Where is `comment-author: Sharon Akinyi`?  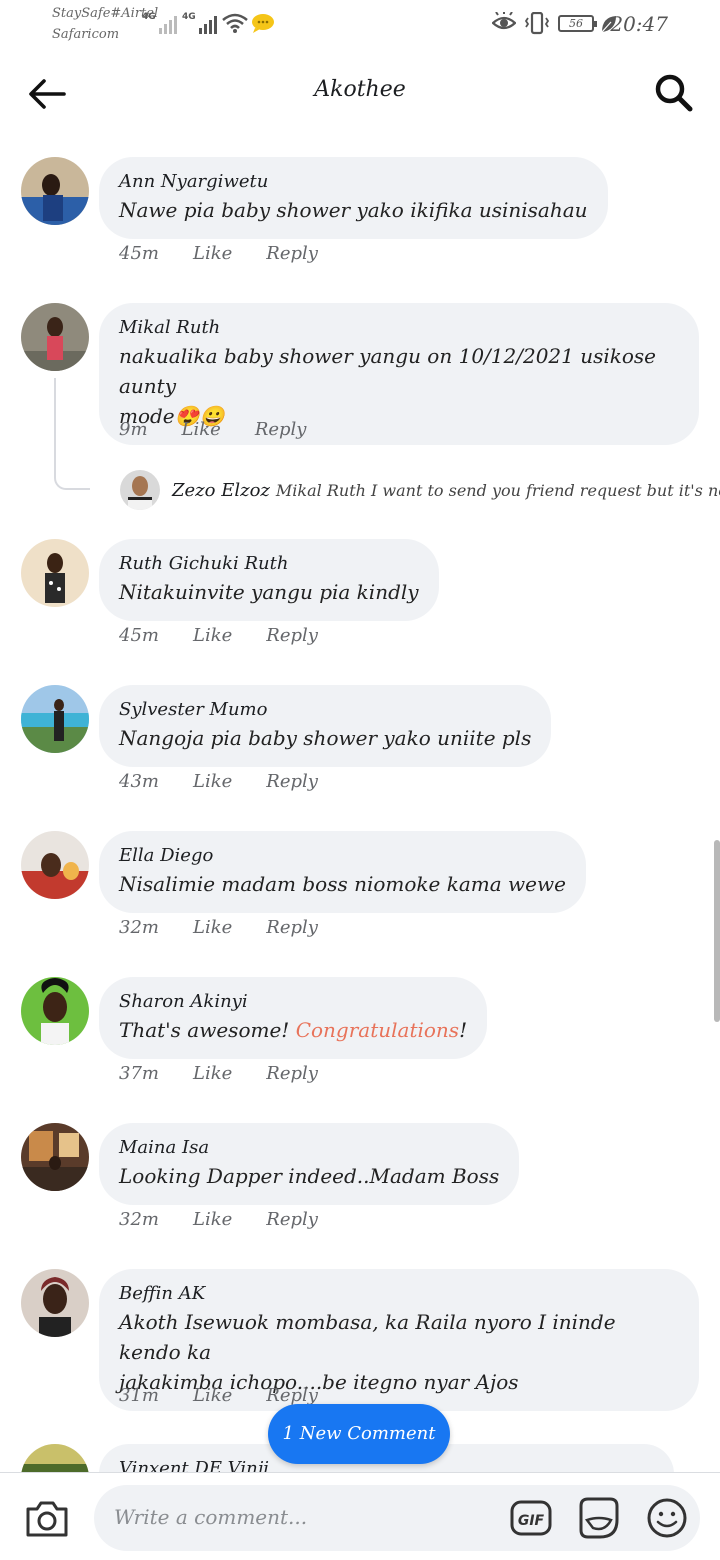
comment-author: Sharon Akinyi is located at coordinates (293, 1002).